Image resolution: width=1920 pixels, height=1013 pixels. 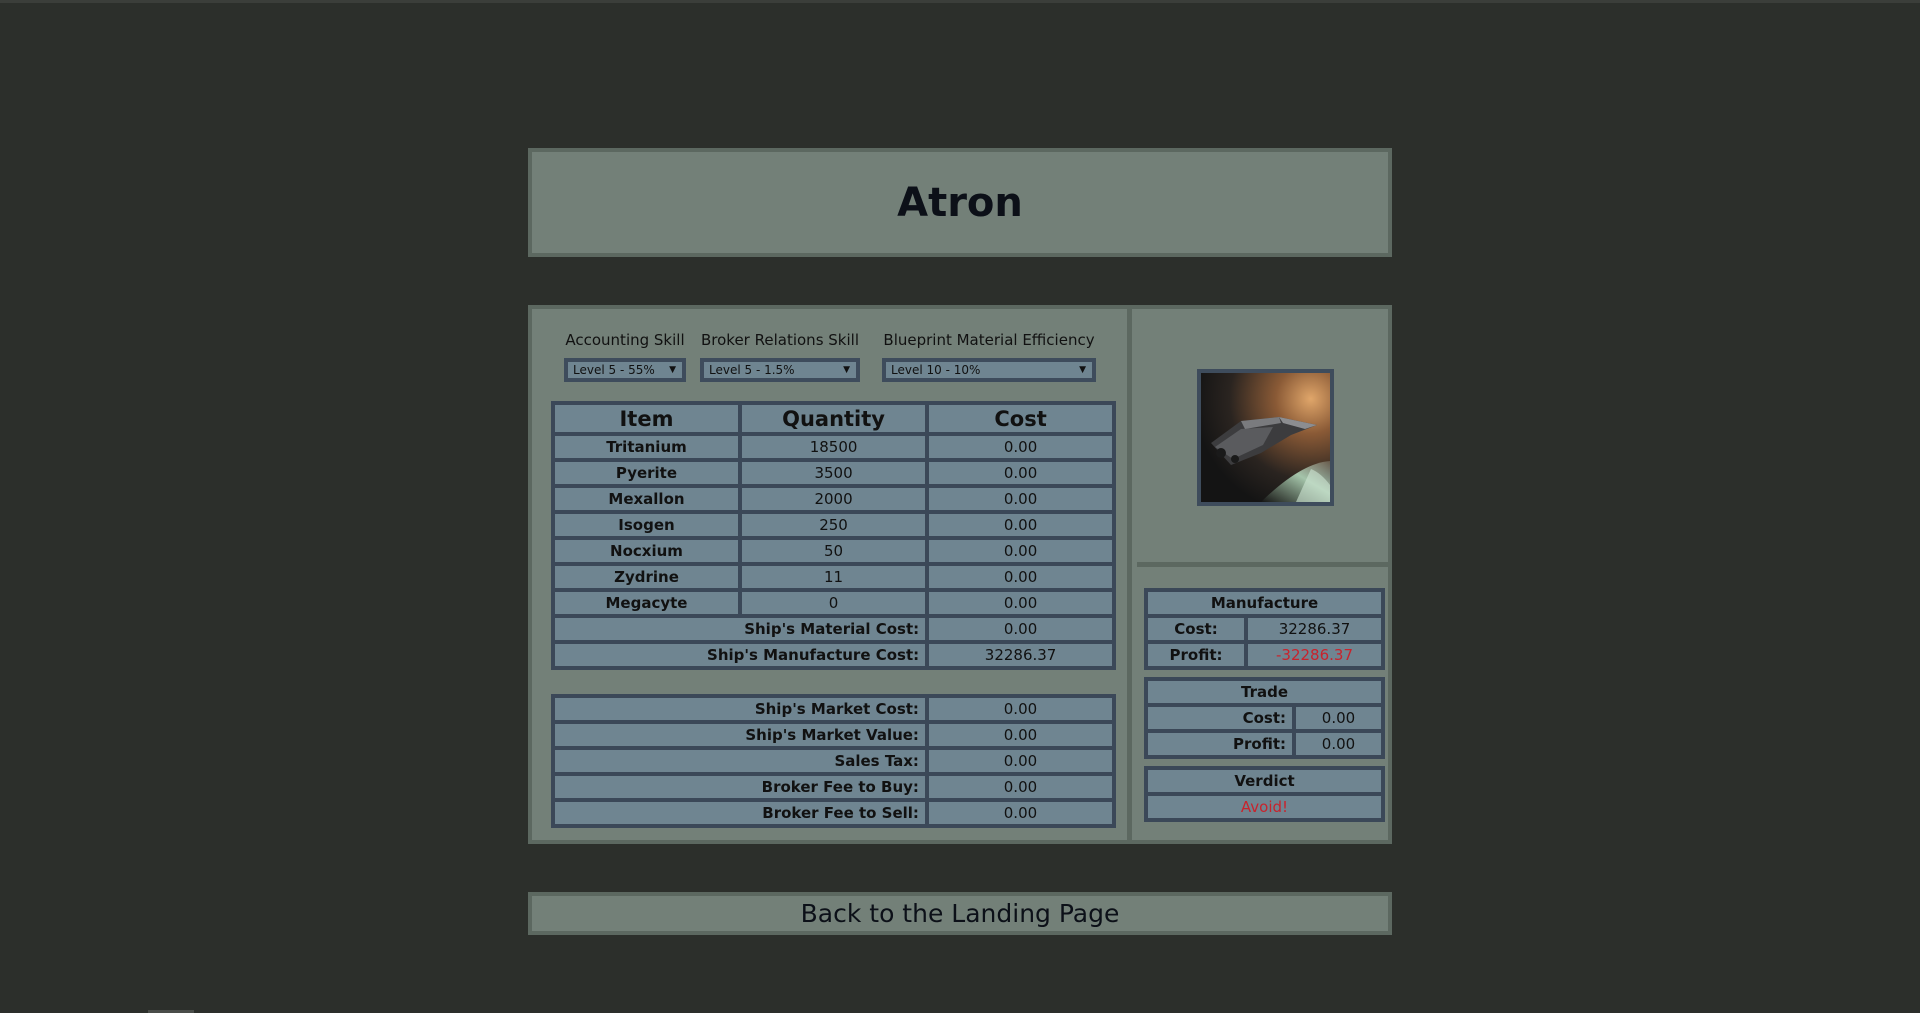 I want to click on table-row: Ship's Market Value: 0.00, so click(x=833, y=735).